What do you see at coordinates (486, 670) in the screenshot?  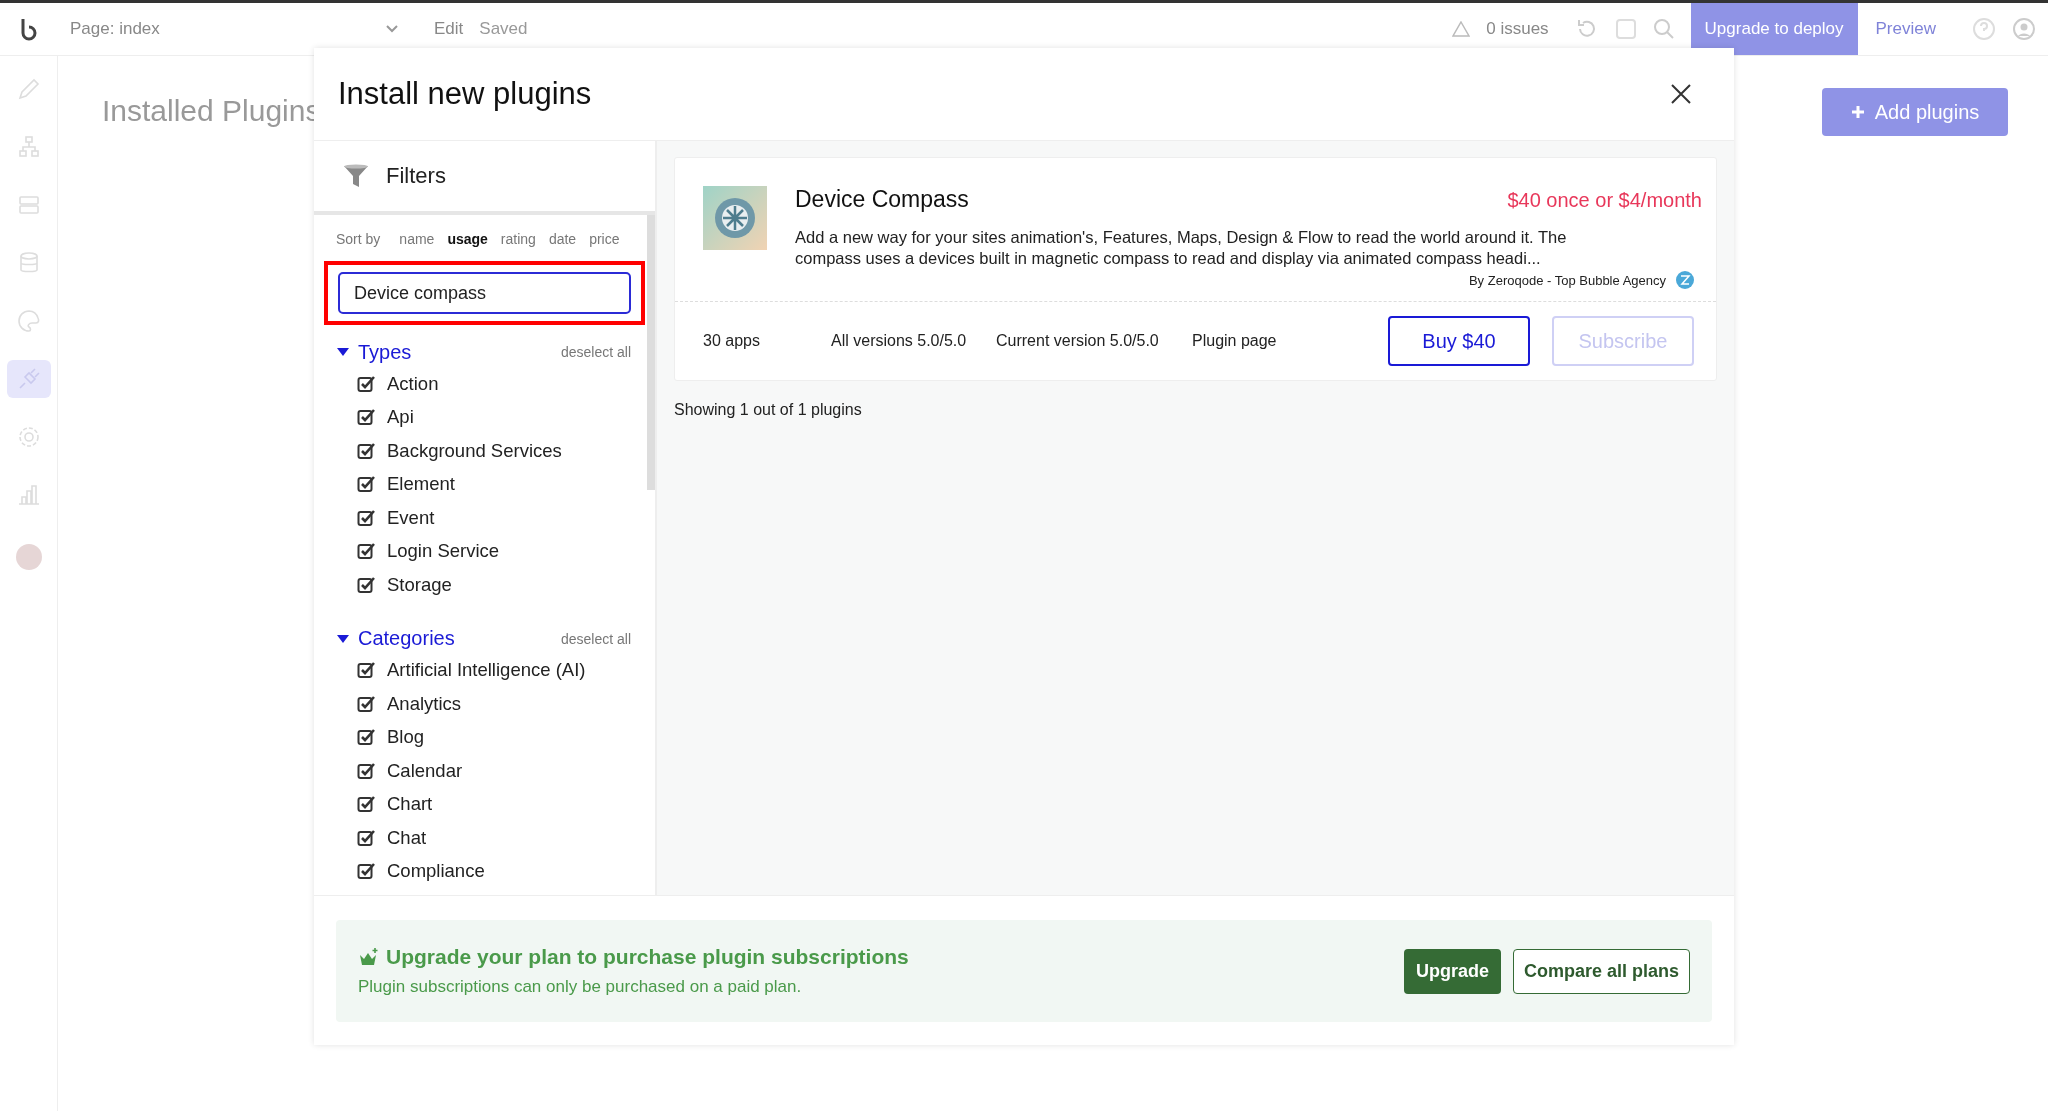 I see `filter-option-label: Artificial Intelligence (AI)` at bounding box center [486, 670].